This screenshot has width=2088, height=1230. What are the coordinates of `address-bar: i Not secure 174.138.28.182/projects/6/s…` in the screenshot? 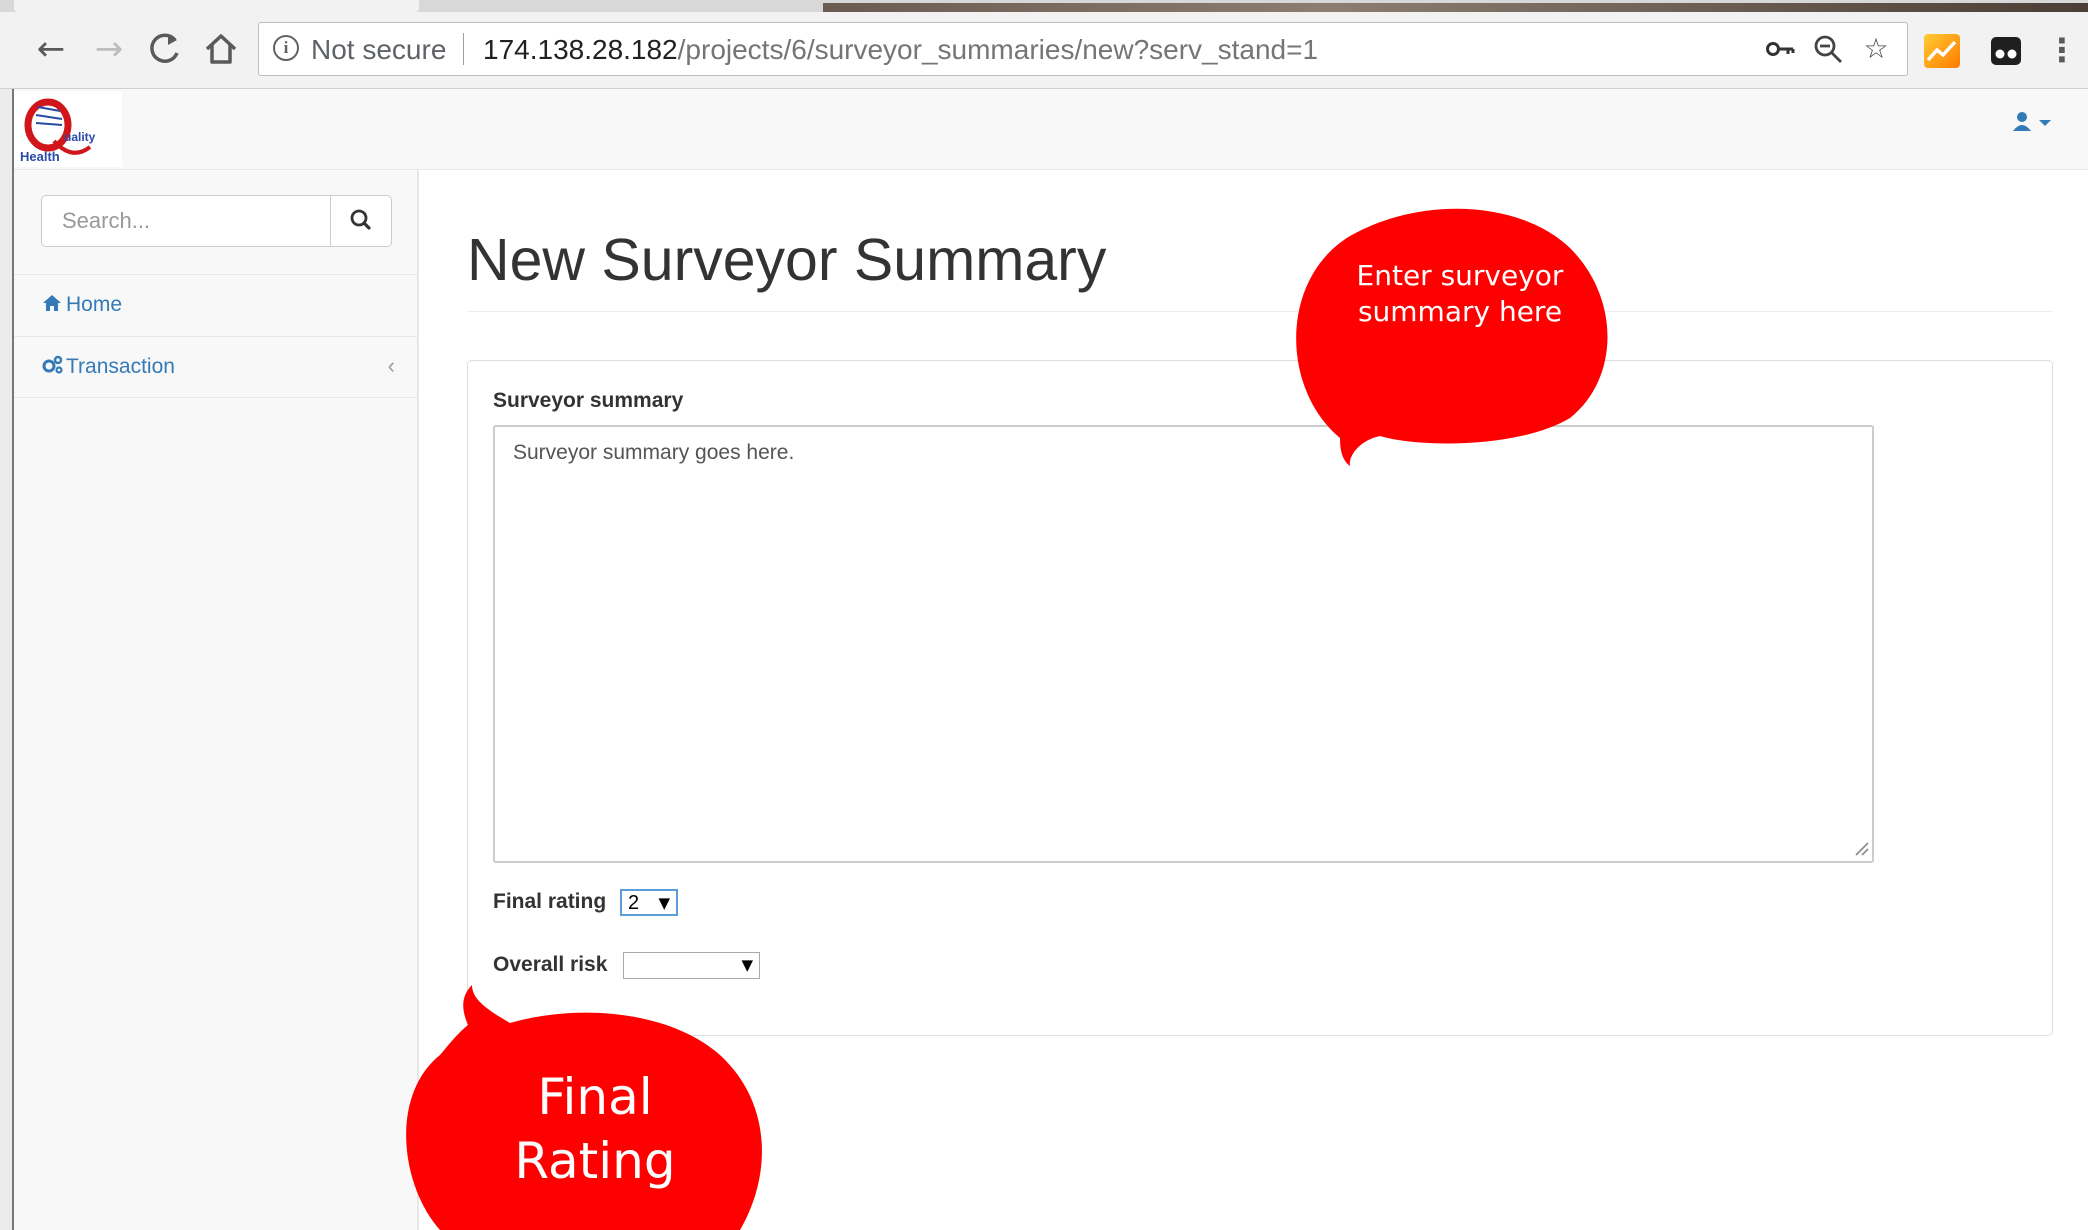 It's located at (1083, 49).